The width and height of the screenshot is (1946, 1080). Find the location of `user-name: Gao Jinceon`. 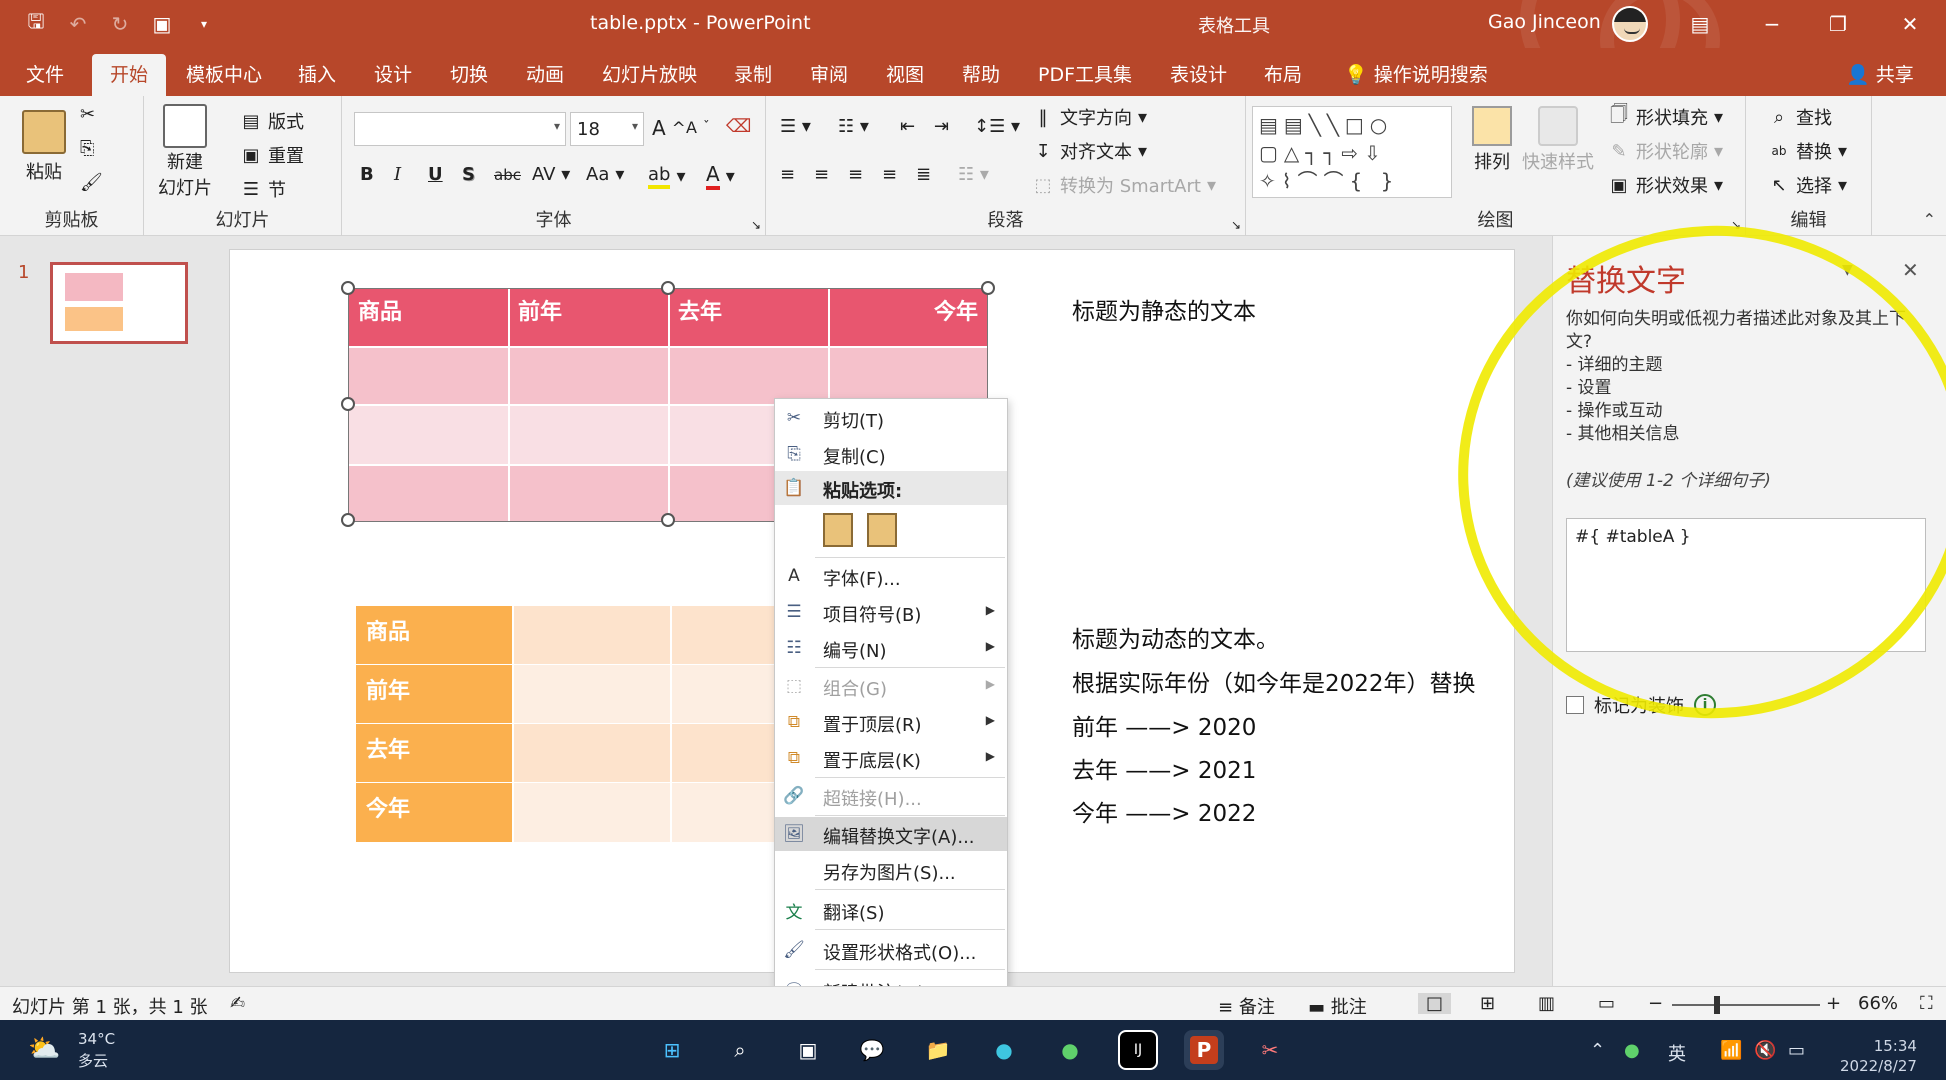

user-name: Gao Jinceon is located at coordinates (1544, 22).